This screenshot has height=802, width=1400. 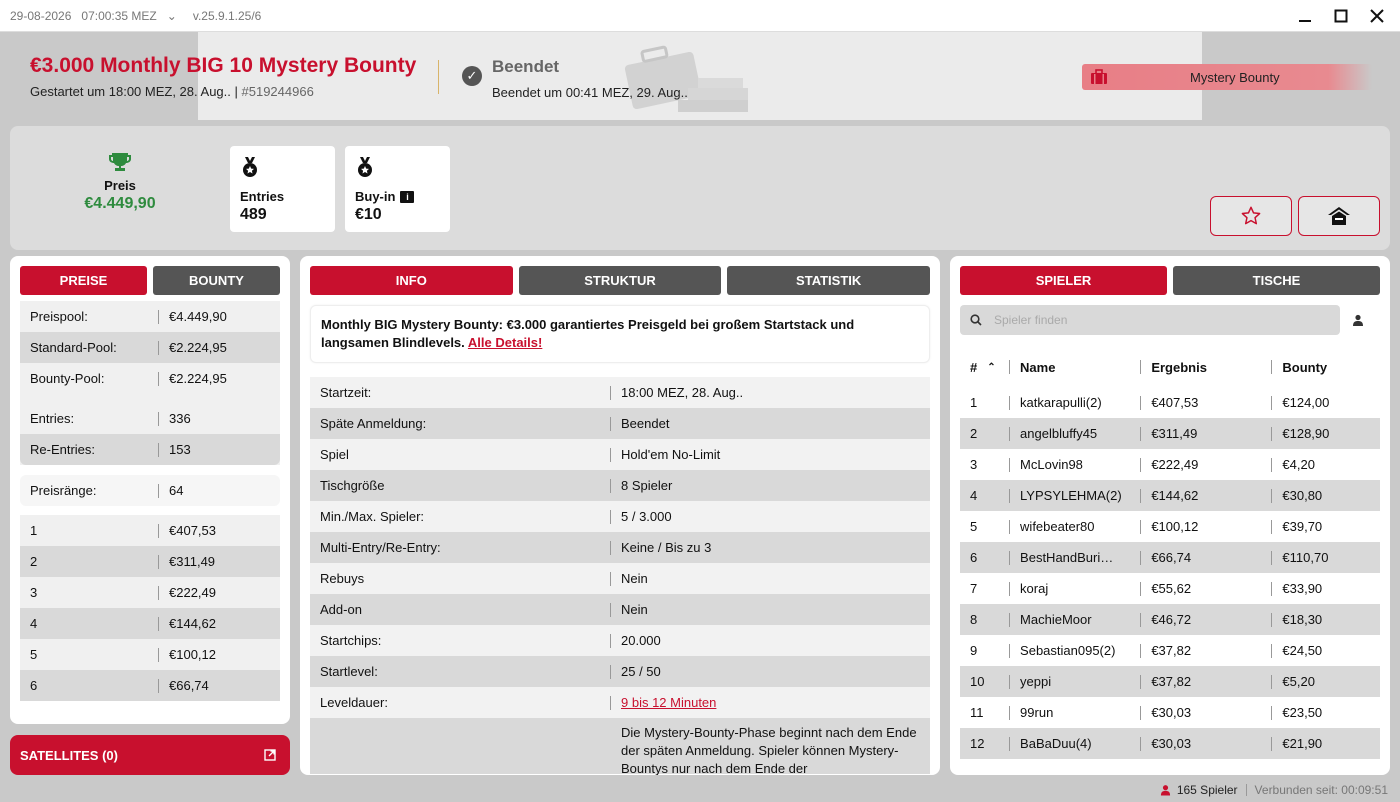 What do you see at coordinates (1059, 433) in the screenshot?
I see `player-name: angelbluffy45` at bounding box center [1059, 433].